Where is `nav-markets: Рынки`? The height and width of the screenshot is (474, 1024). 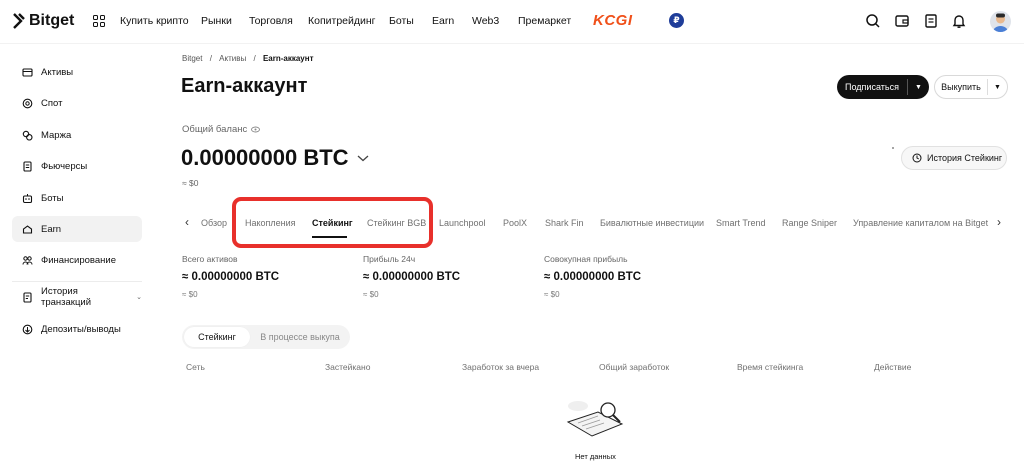 nav-markets: Рынки is located at coordinates (216, 21).